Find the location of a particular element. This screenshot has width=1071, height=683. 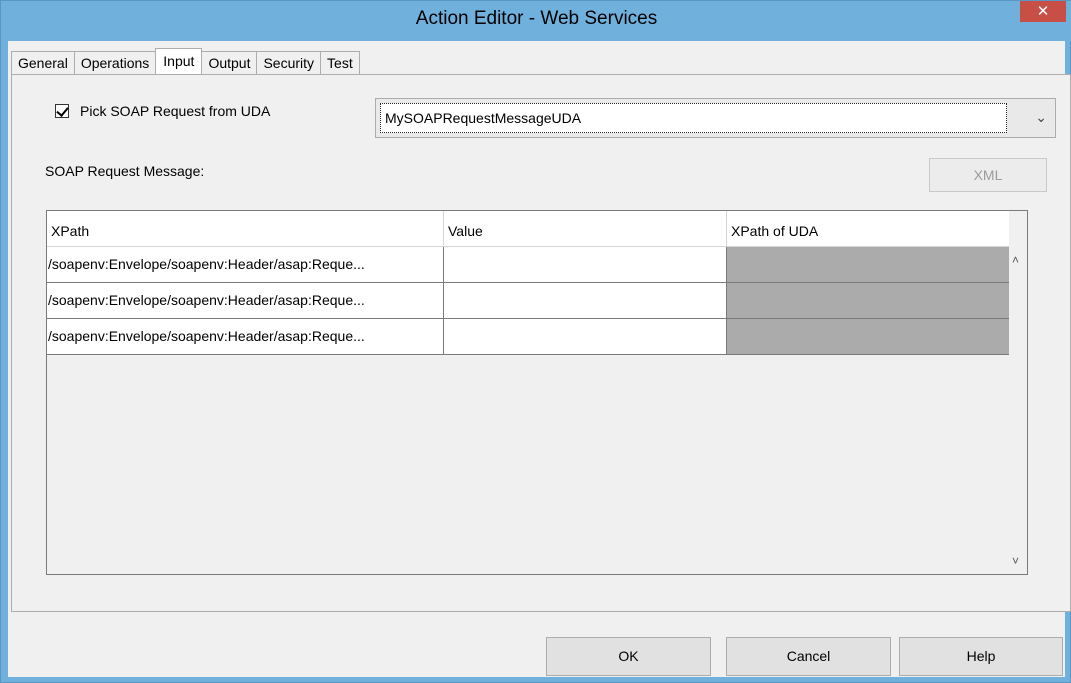

ok-button: OK is located at coordinates (628, 656).